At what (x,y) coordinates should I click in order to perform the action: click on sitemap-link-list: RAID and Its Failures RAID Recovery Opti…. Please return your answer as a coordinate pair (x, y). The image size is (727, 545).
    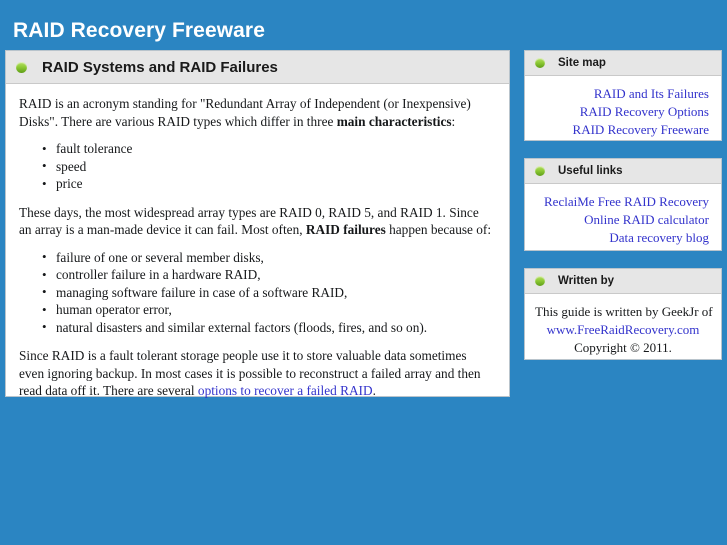
    Looking at the image, I should click on (623, 111).